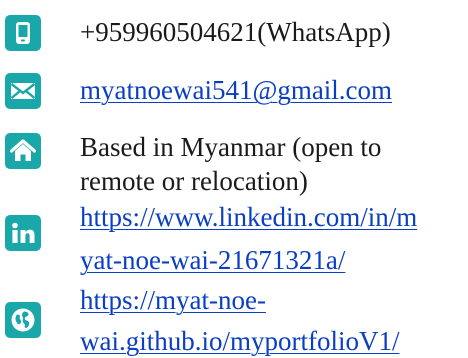  What do you see at coordinates (23, 33) in the screenshot?
I see `smartphone-icon` at bounding box center [23, 33].